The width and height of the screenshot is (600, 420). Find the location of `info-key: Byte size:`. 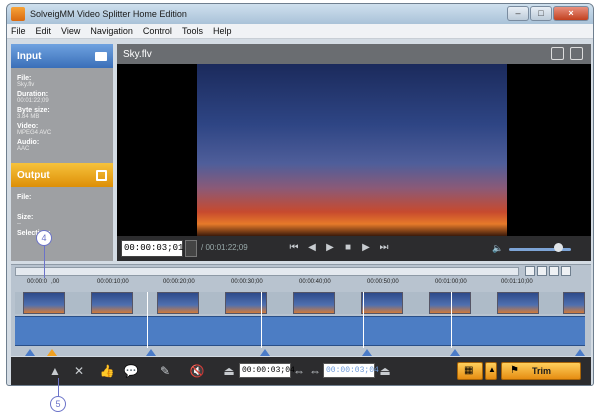

info-key: Byte size: is located at coordinates (33, 110).